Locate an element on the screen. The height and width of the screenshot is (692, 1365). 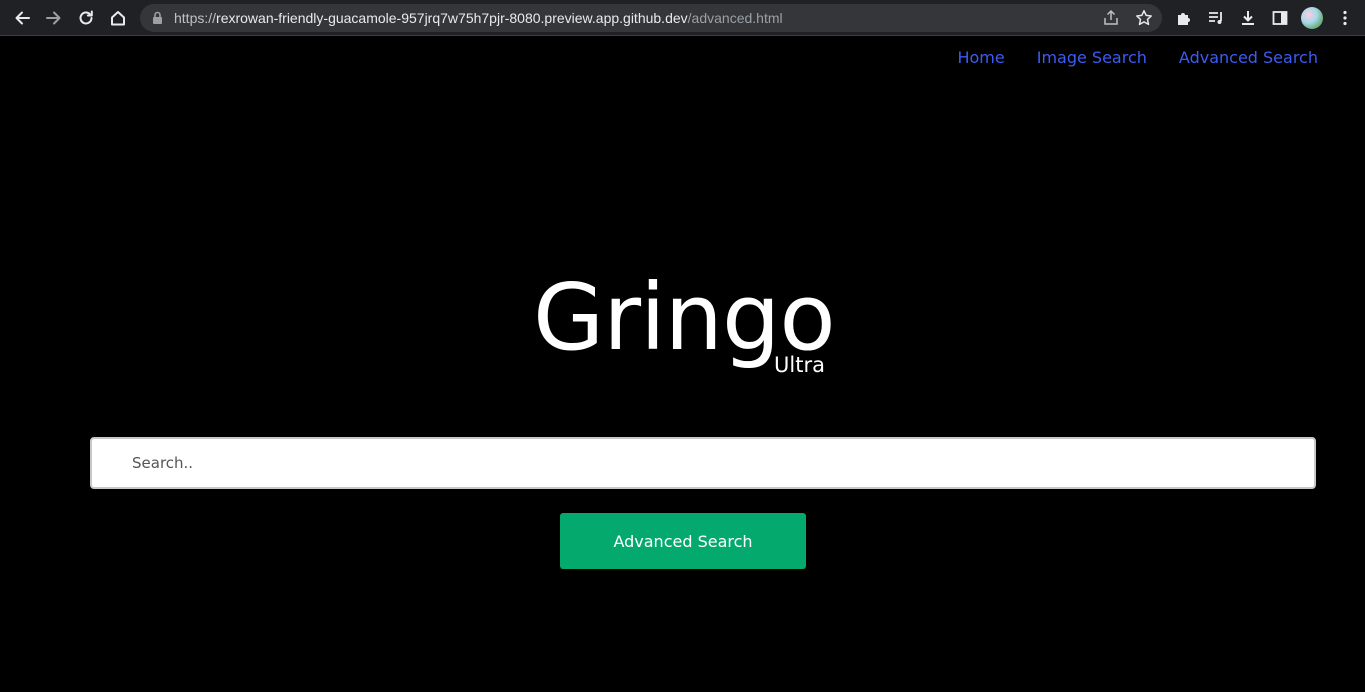
reload-icon is located at coordinates (86, 18).